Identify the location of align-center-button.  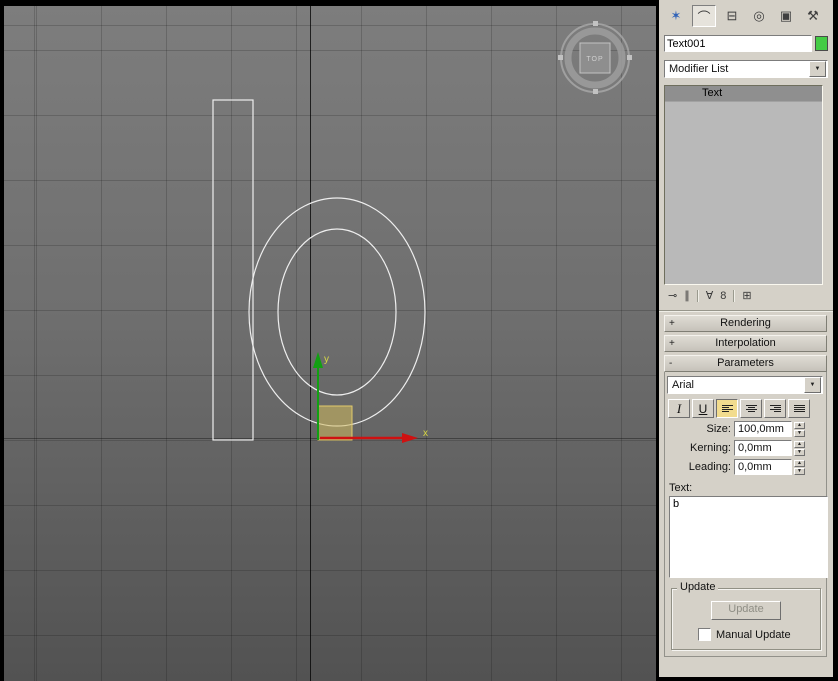
(751, 408).